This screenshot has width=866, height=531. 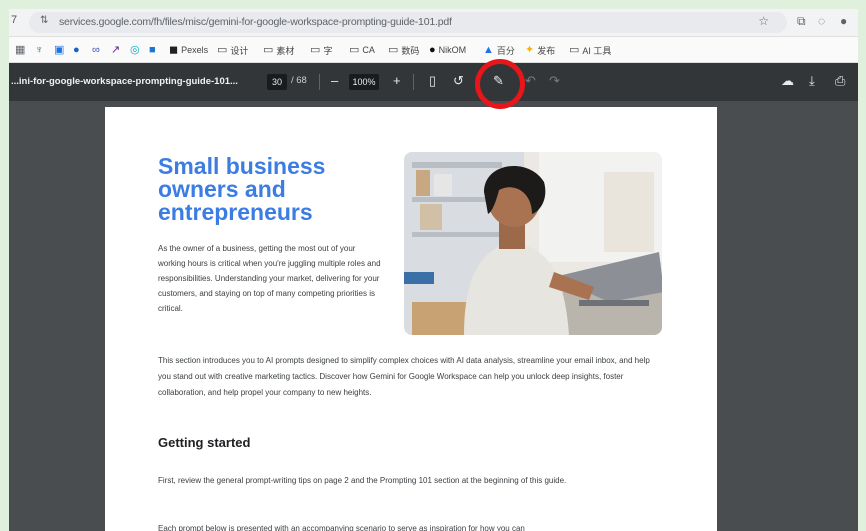 I want to click on globe-icon: ●, so click(x=432, y=49).